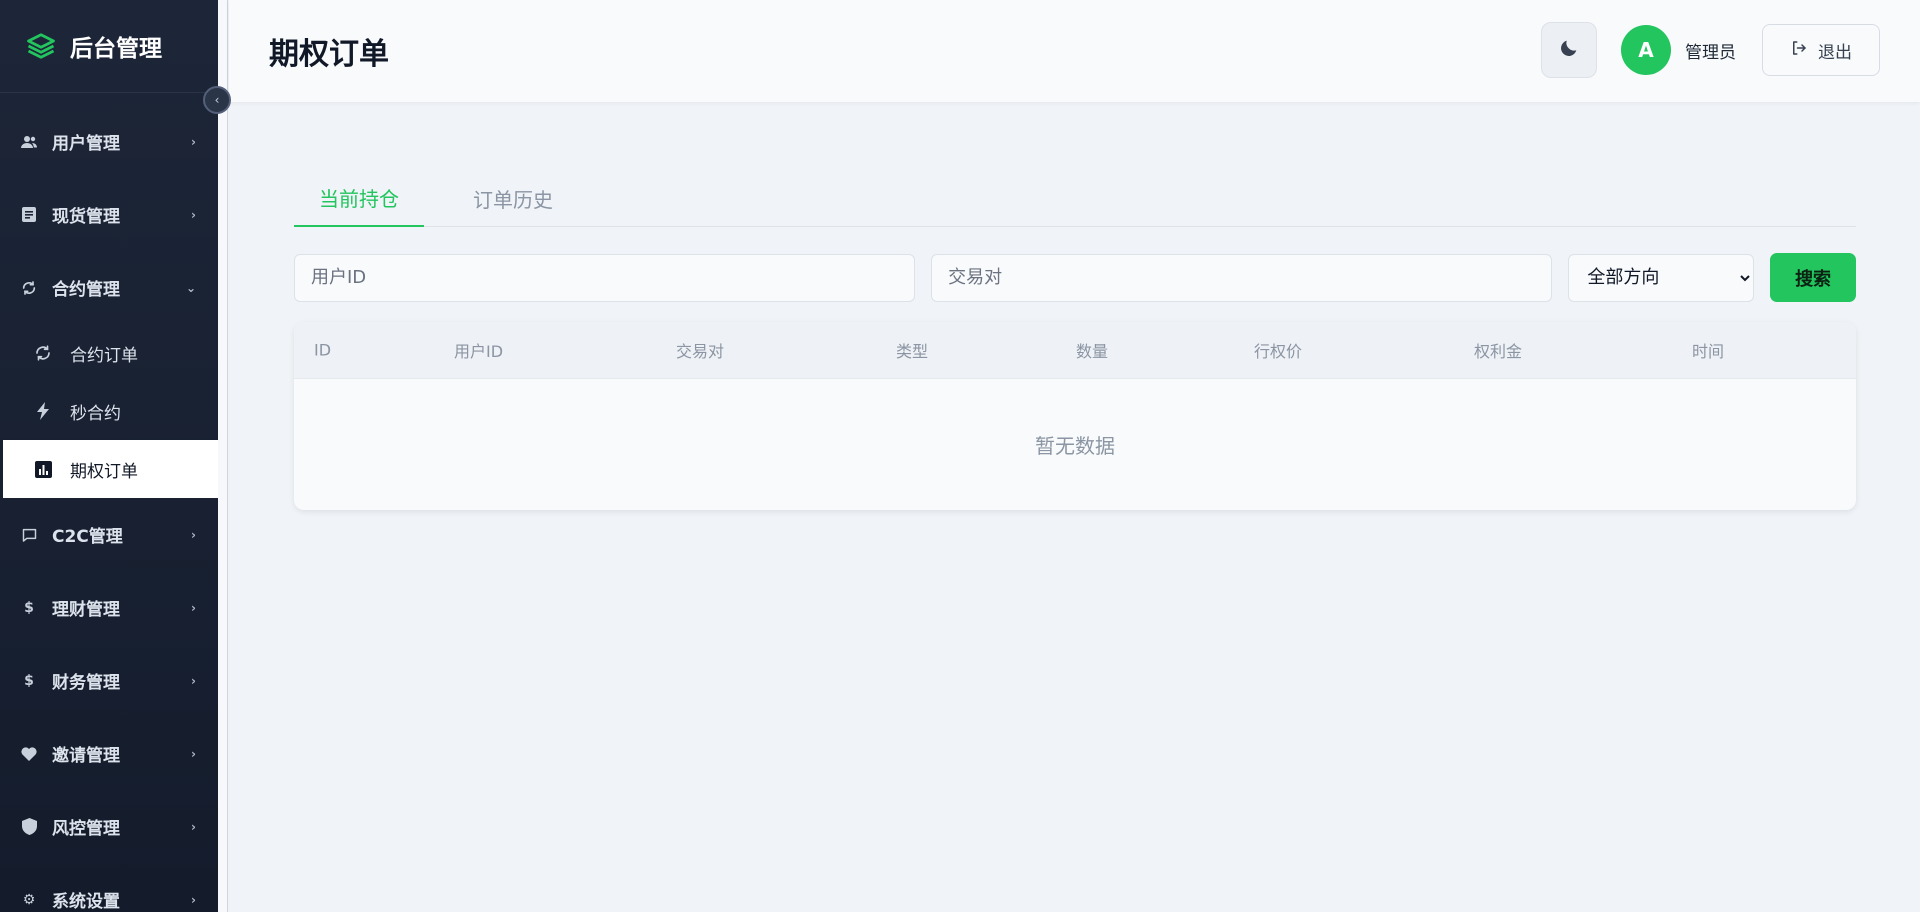 This screenshot has height=912, width=1920. What do you see at coordinates (86, 610) in the screenshot?
I see `sidebar-item-label: 理财管理` at bounding box center [86, 610].